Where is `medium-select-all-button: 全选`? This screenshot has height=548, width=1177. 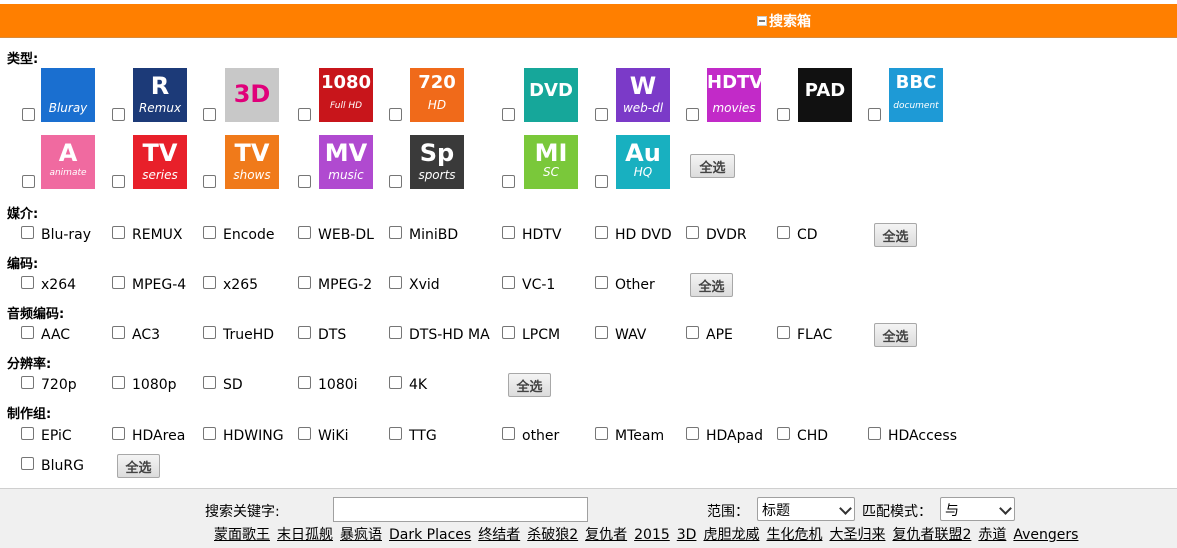
medium-select-all-button: 全选 is located at coordinates (895, 235).